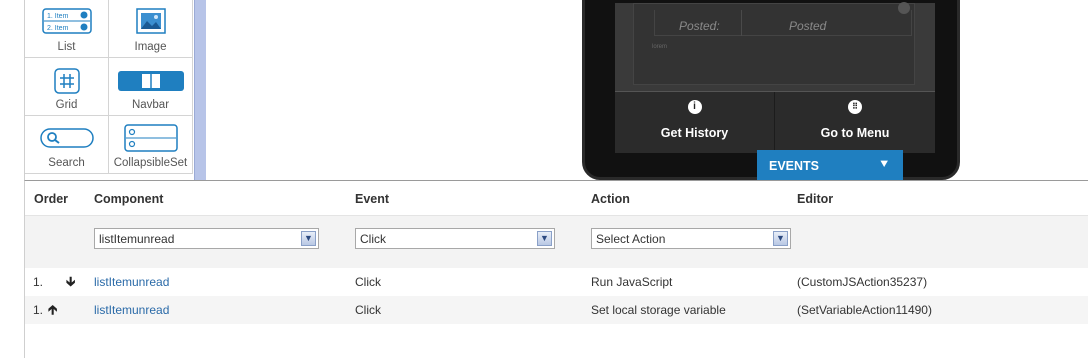 The width and height of the screenshot is (1088, 358). I want to click on posted-label: Posted:, so click(699, 26).